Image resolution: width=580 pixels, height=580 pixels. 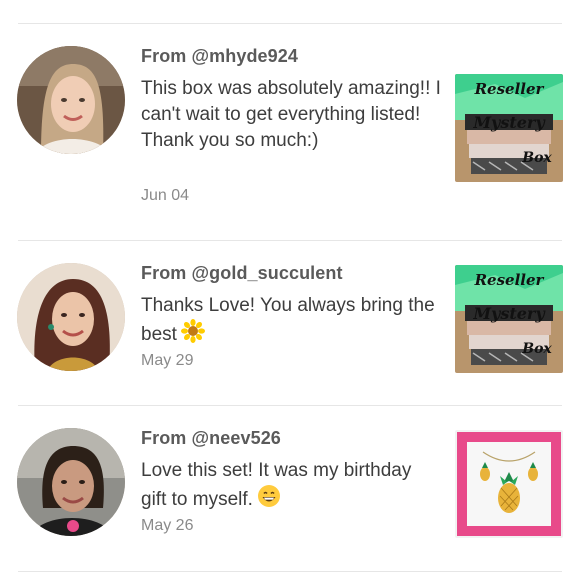 What do you see at coordinates (219, 56) in the screenshot?
I see `review-author: From @mhyde924` at bounding box center [219, 56].